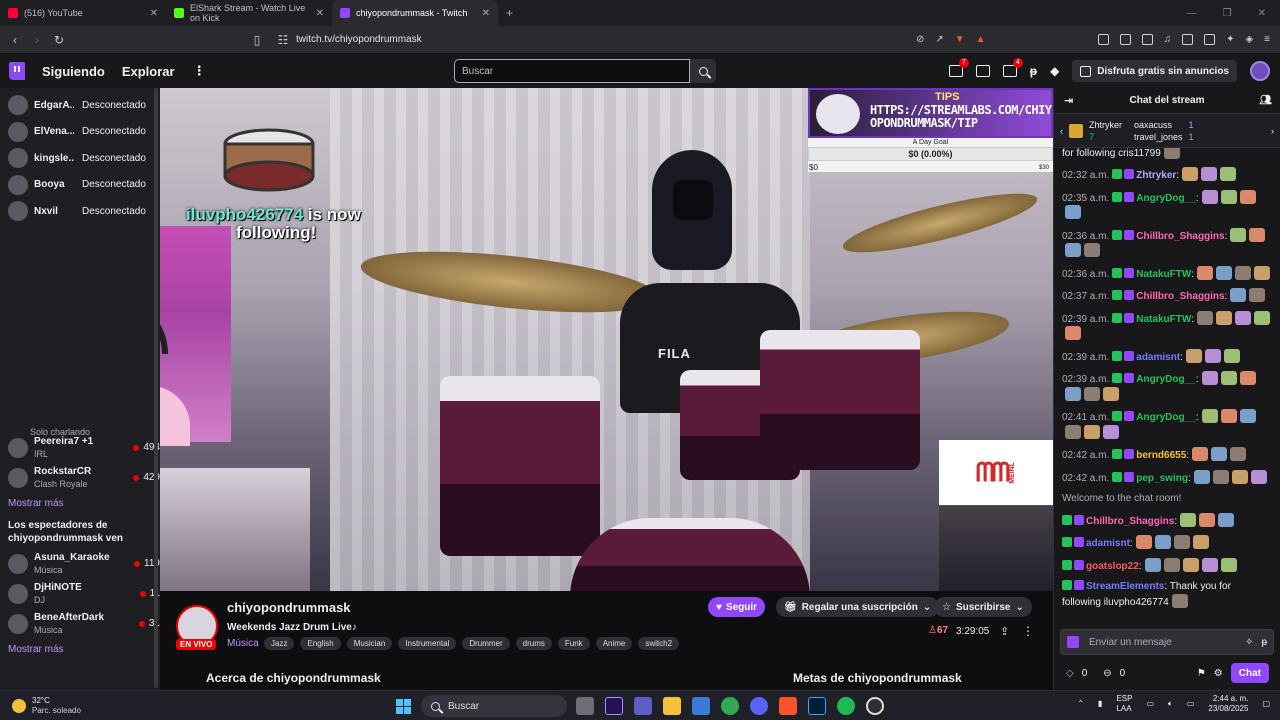 The width and height of the screenshot is (1280, 720). Describe the element at coordinates (572, 71) in the screenshot. I see `search-input` at that location.